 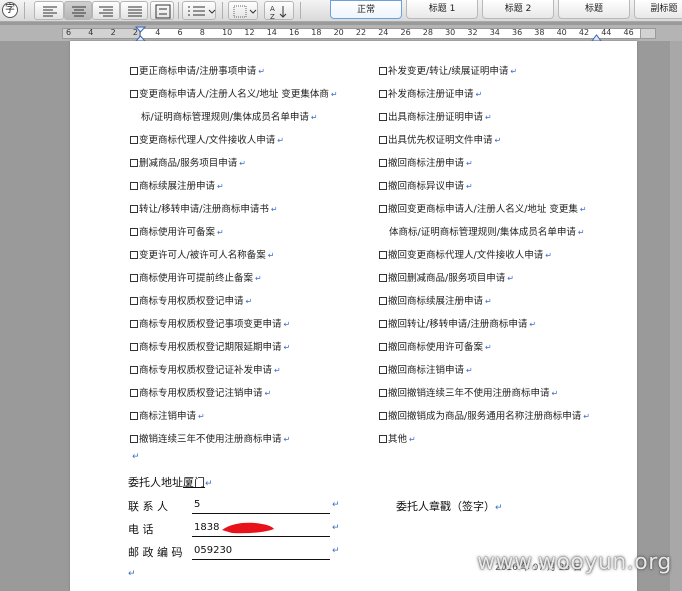 I want to click on align-center-button, so click(x=78, y=10).